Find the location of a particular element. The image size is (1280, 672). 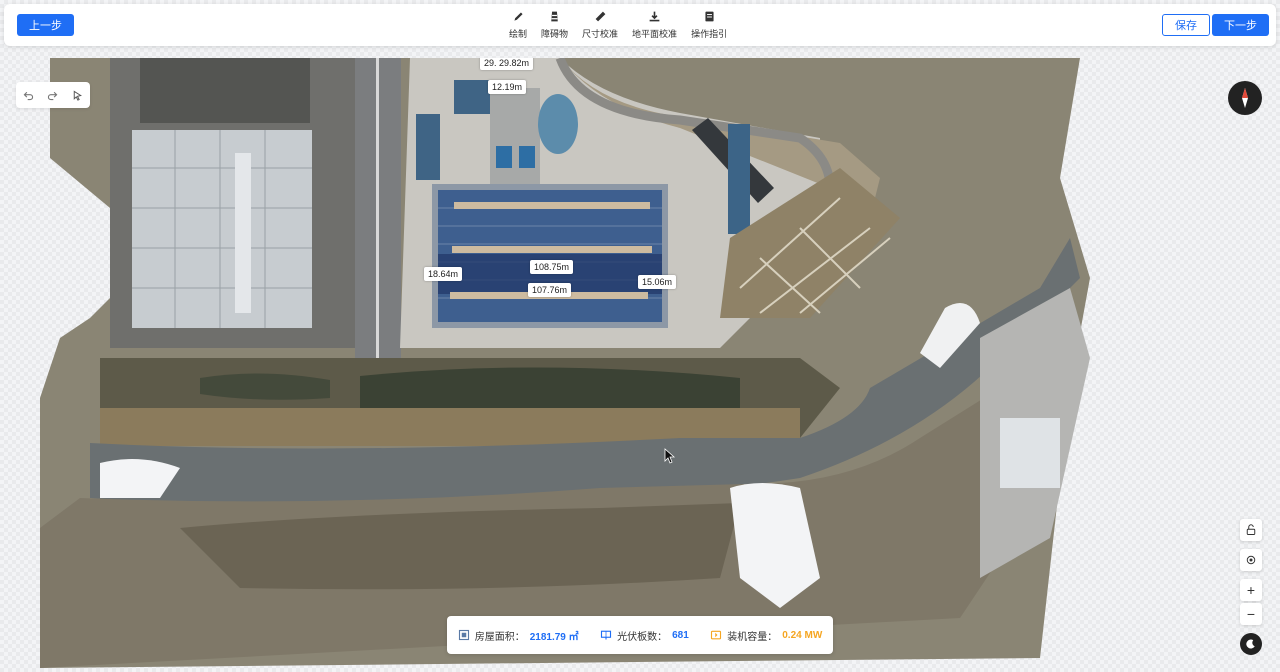

prev-step-button: 上一步 is located at coordinates (45, 25).